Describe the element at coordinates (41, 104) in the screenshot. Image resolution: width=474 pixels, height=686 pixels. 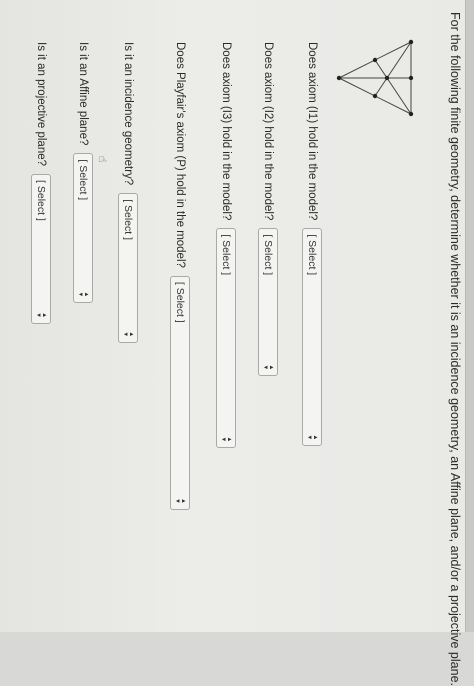
I see `question-text: Is it an projective plane?` at that location.